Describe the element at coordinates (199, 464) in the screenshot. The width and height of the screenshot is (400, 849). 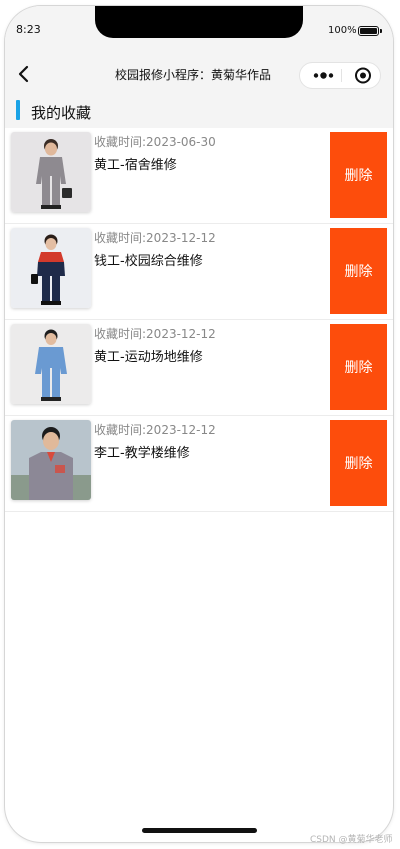
I see `favorite-item: 收藏时间:2023-12-12 李工-教学楼维修 删除` at that location.